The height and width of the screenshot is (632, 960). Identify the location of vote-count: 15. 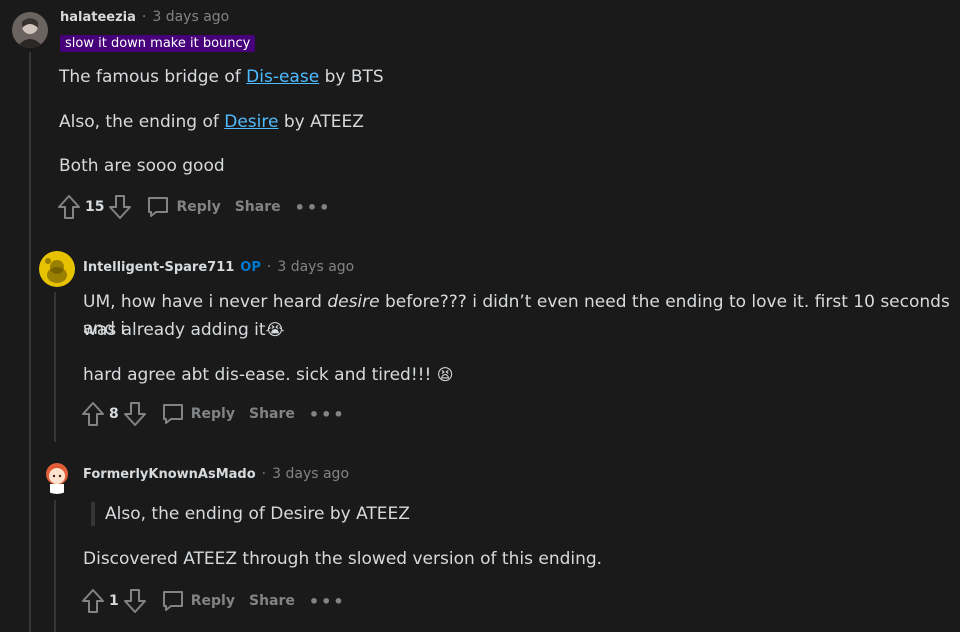
(95, 207).